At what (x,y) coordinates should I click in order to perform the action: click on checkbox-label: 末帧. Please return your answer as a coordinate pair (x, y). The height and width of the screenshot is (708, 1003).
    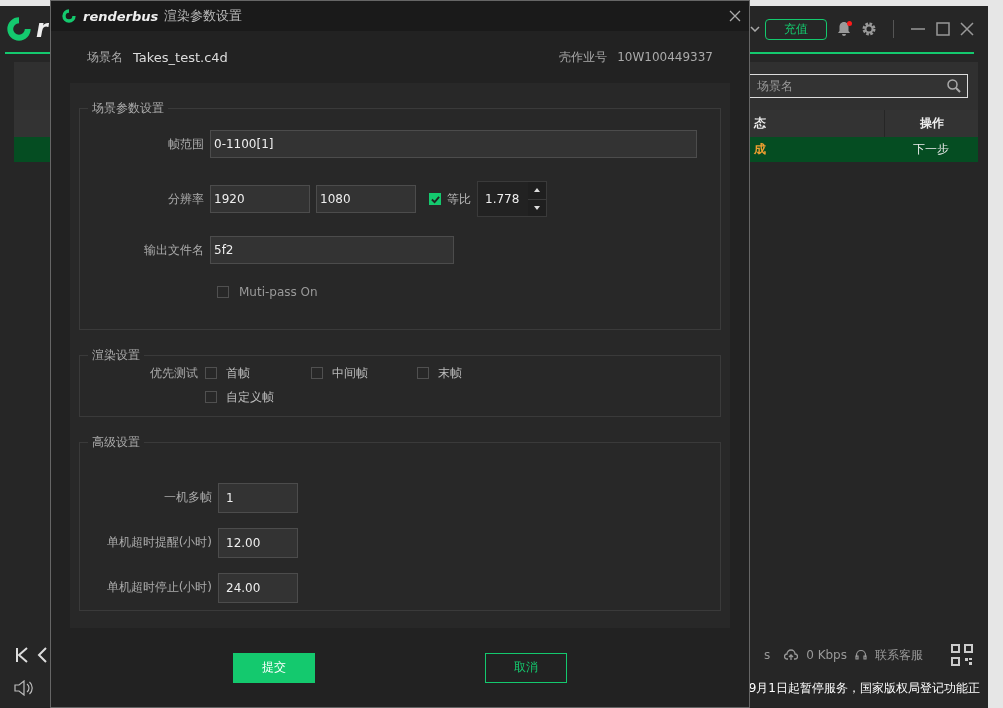
    Looking at the image, I should click on (450, 373).